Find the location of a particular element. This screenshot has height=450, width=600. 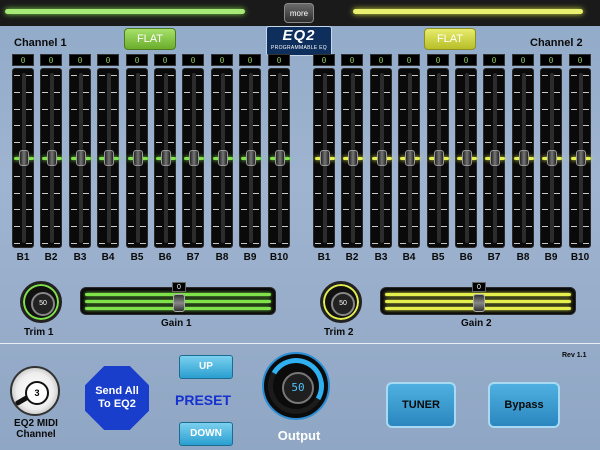

output-knob: 50 is located at coordinates (296, 386).